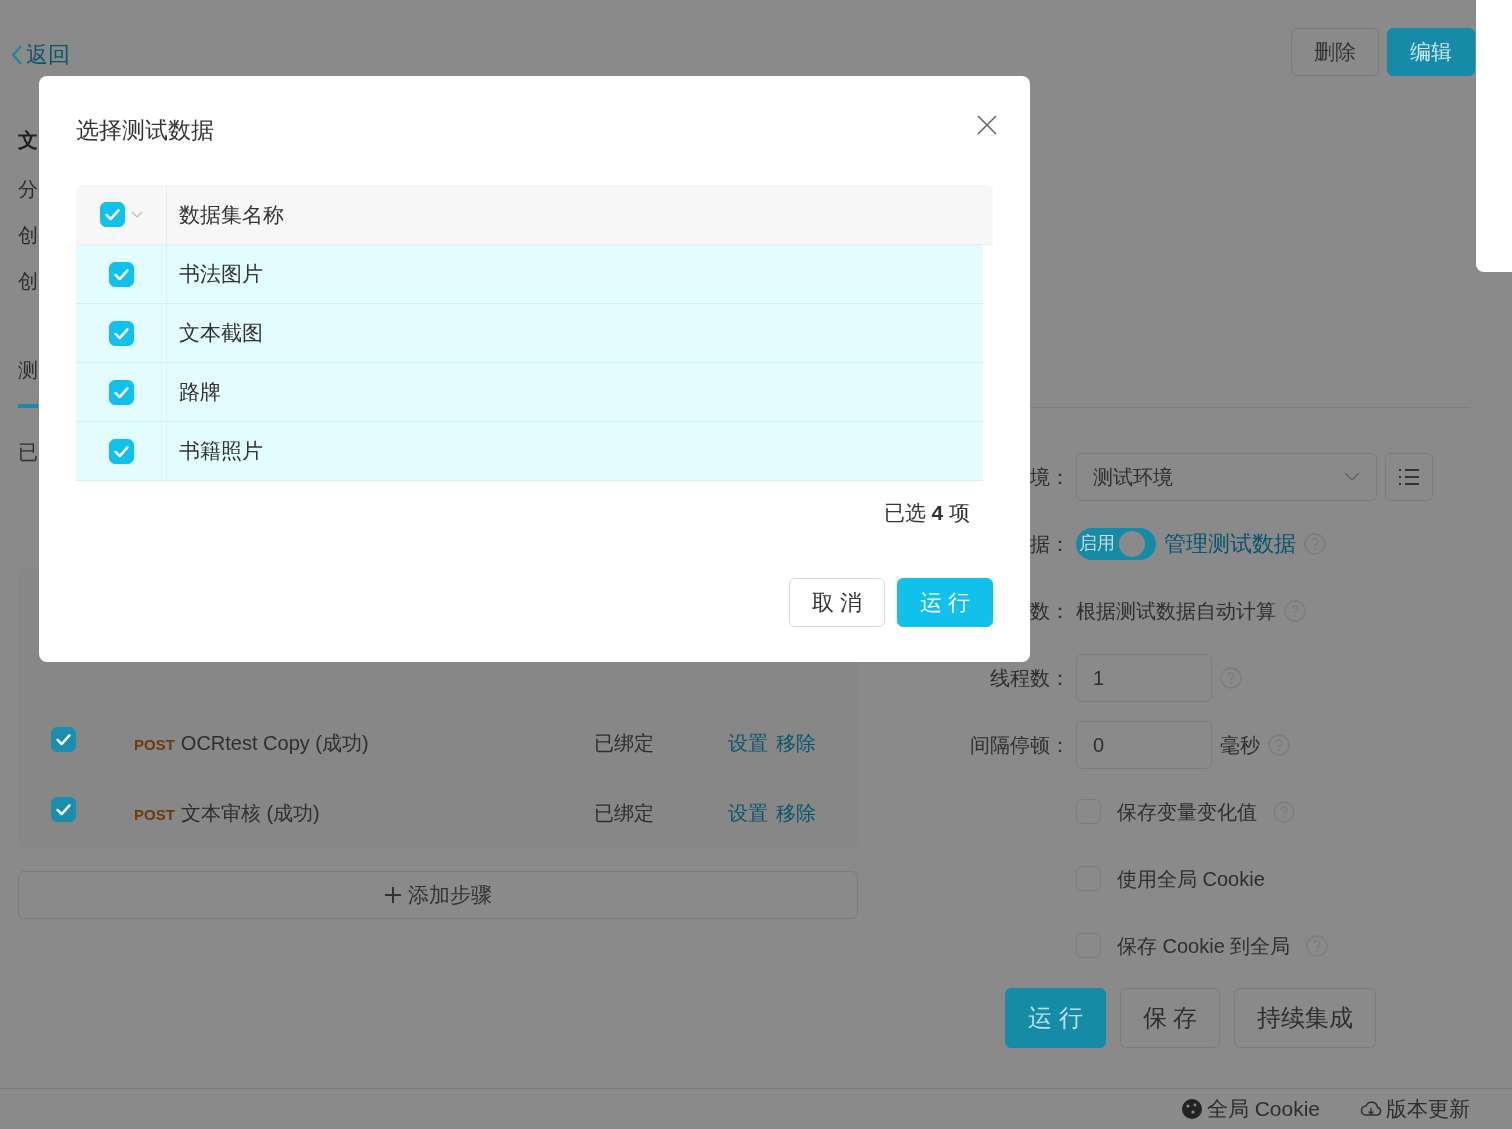 This screenshot has height=1129, width=1512. Describe the element at coordinates (250, 813) in the screenshot. I see `step-name: 文本审核 (成功)` at that location.